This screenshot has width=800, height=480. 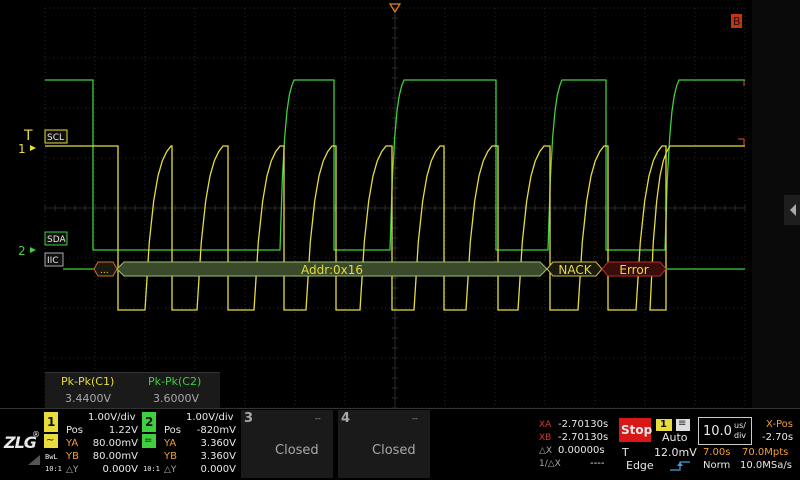 I want to click on measure-2-value: 3.6000V, so click(x=176, y=398).